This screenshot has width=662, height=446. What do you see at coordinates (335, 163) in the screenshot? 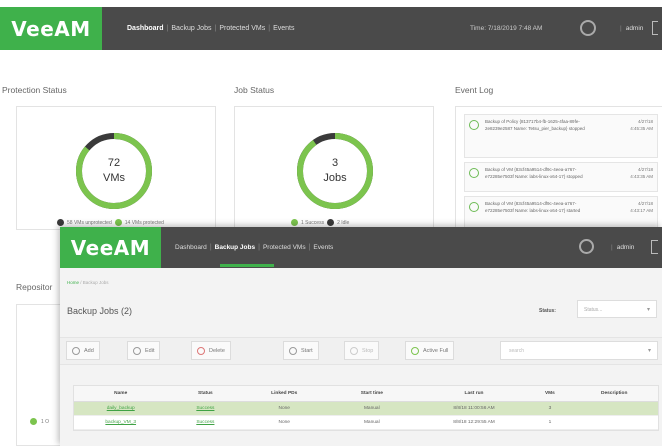
I see `job-count: 3` at bounding box center [335, 163].